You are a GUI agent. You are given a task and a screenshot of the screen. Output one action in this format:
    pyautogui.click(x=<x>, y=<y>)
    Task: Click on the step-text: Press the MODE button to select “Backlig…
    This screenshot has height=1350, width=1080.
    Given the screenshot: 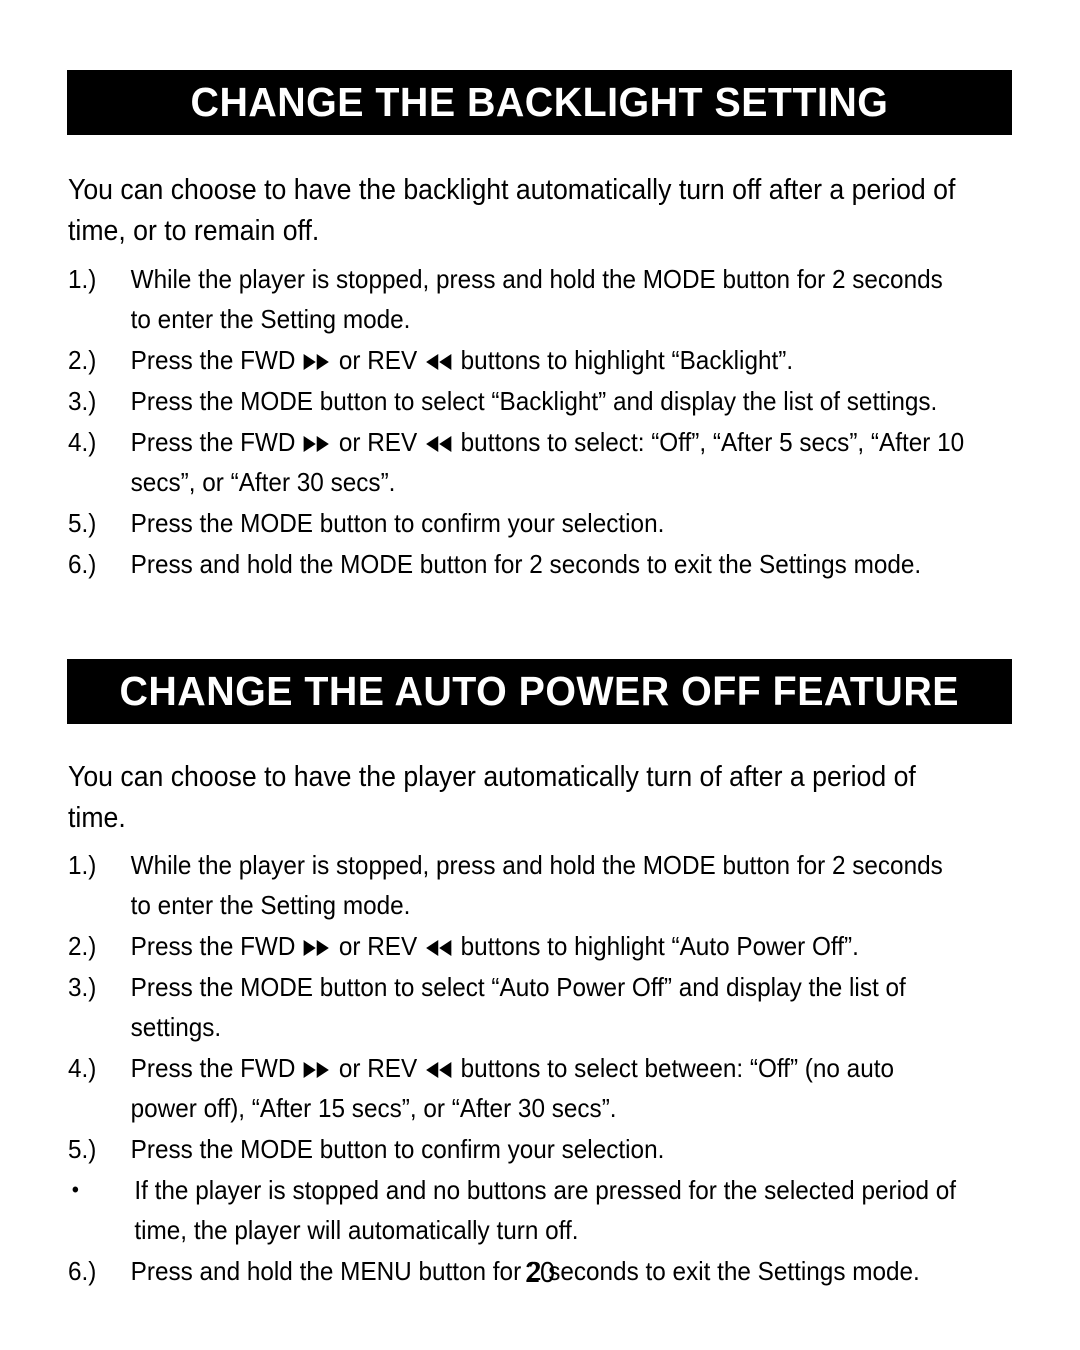 What is the action you would take?
    pyautogui.click(x=534, y=401)
    